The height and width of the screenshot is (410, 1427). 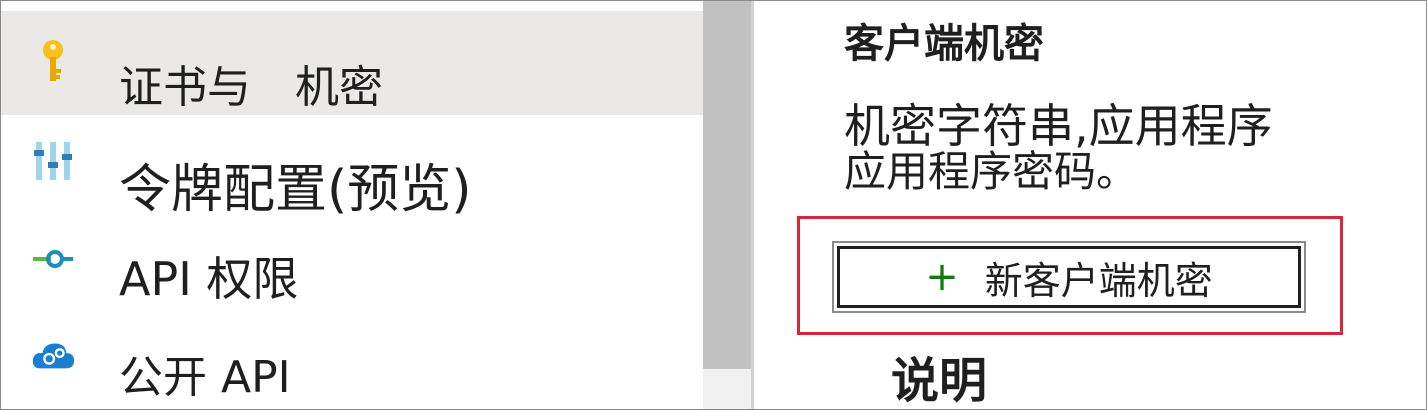 I want to click on sidebar-scrollbar, so click(x=727, y=205).